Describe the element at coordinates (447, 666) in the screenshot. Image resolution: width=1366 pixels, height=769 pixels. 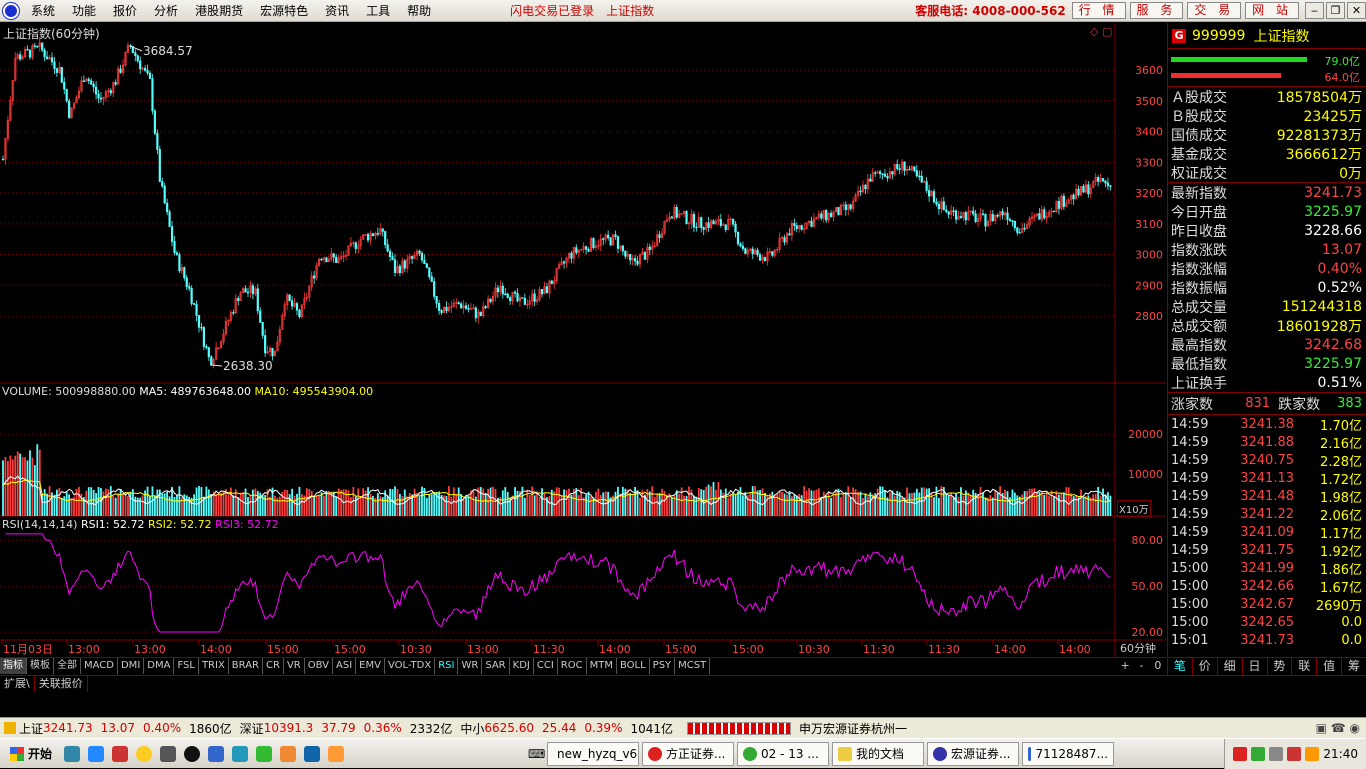
I see `indicator-tab-rsi: RSI` at that location.